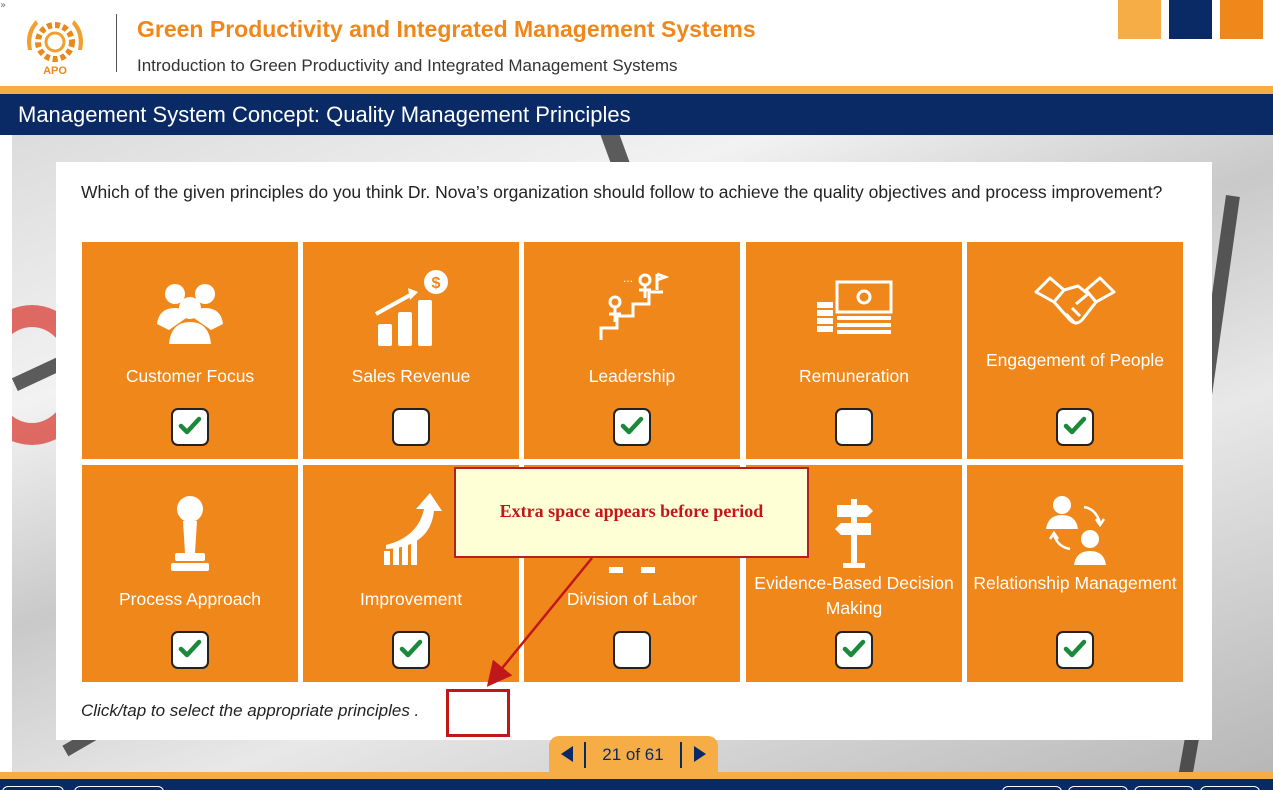 This screenshot has width=1273, height=790. I want to click on tile-customer-focus: Customer Focus, so click(190, 350).